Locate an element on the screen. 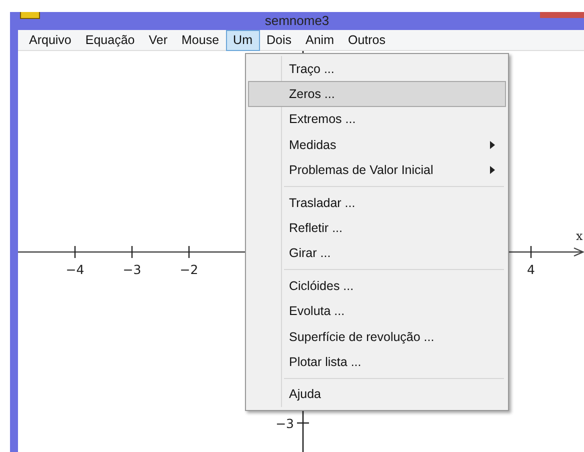 Image resolution: width=584 pixels, height=452 pixels. menu-bar-item: Equação is located at coordinates (110, 40).